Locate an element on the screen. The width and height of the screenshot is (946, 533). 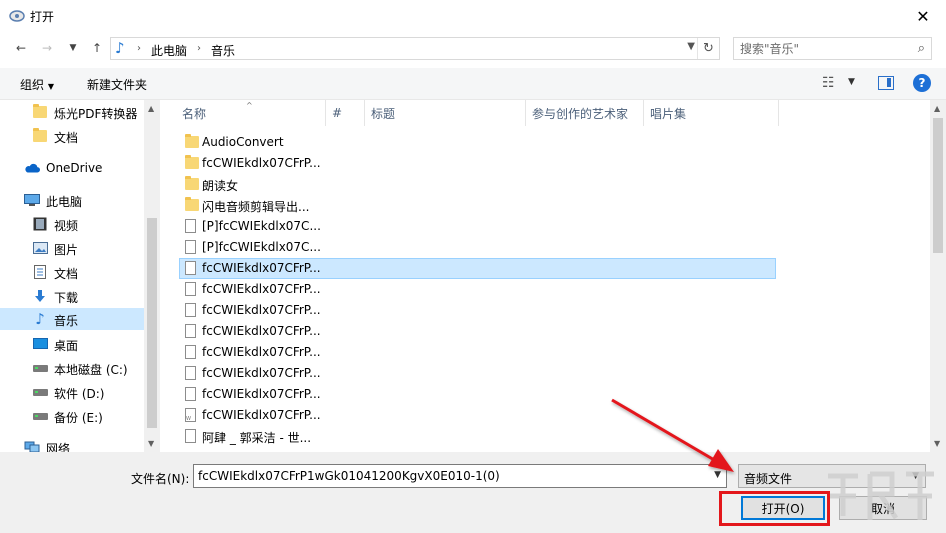
column-header-label: 标题 is located at coordinates (383, 113).